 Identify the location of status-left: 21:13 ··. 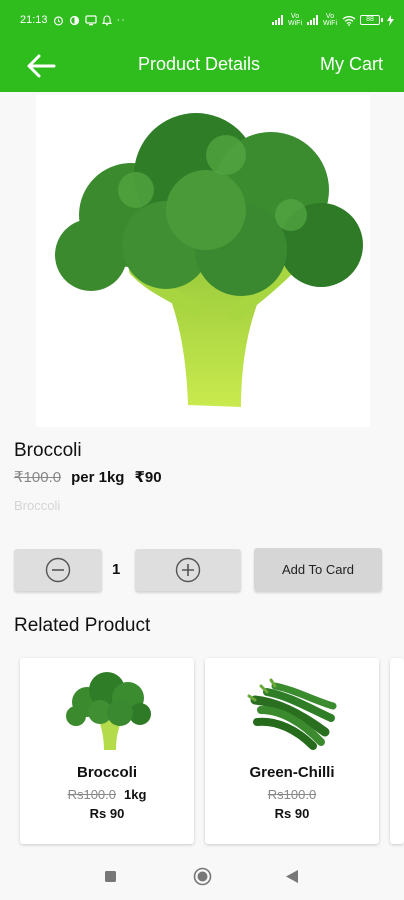
(73, 20).